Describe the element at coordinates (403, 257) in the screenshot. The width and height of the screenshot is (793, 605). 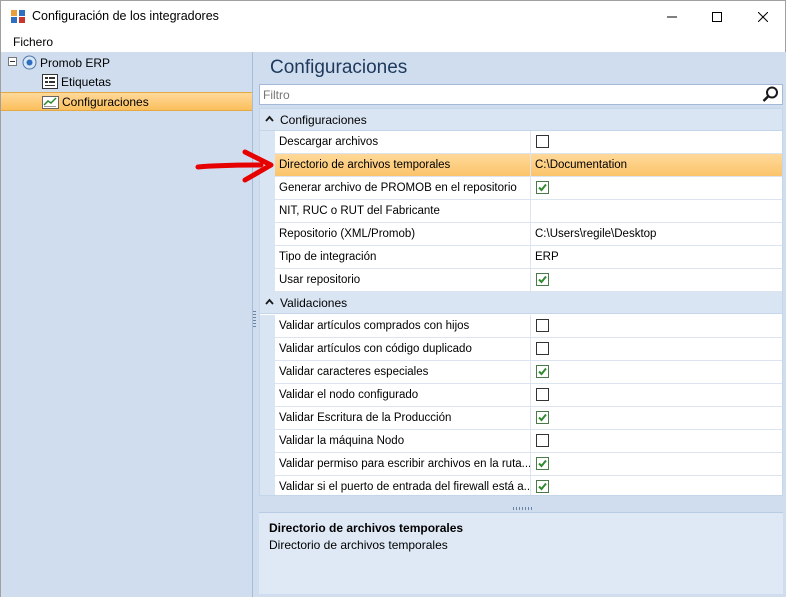
I see `property-name: Tipo de integración` at that location.